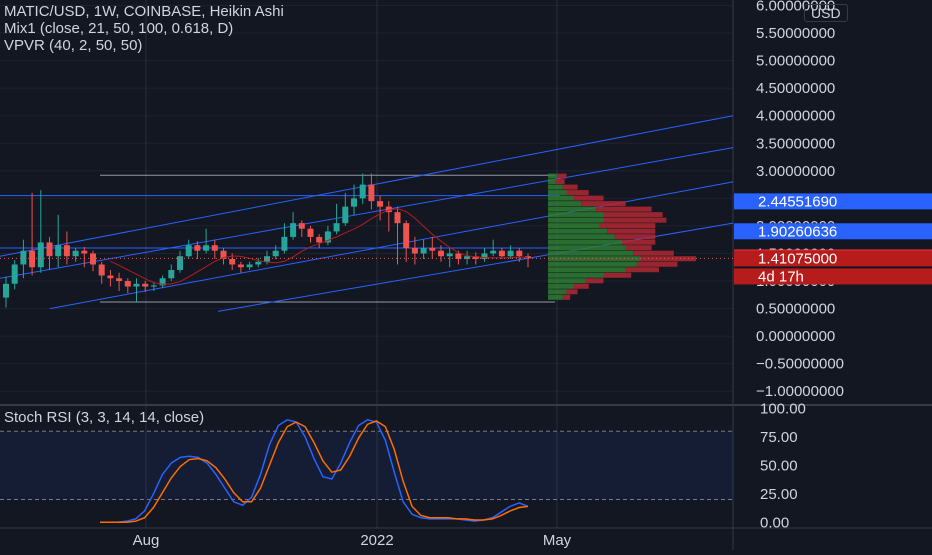 Image resolution: width=932 pixels, height=555 pixels. Describe the element at coordinates (104, 417) in the screenshot. I see `stoch-rsi-legend: Stoch RSI (3, 3, 14, 14, close)` at that location.